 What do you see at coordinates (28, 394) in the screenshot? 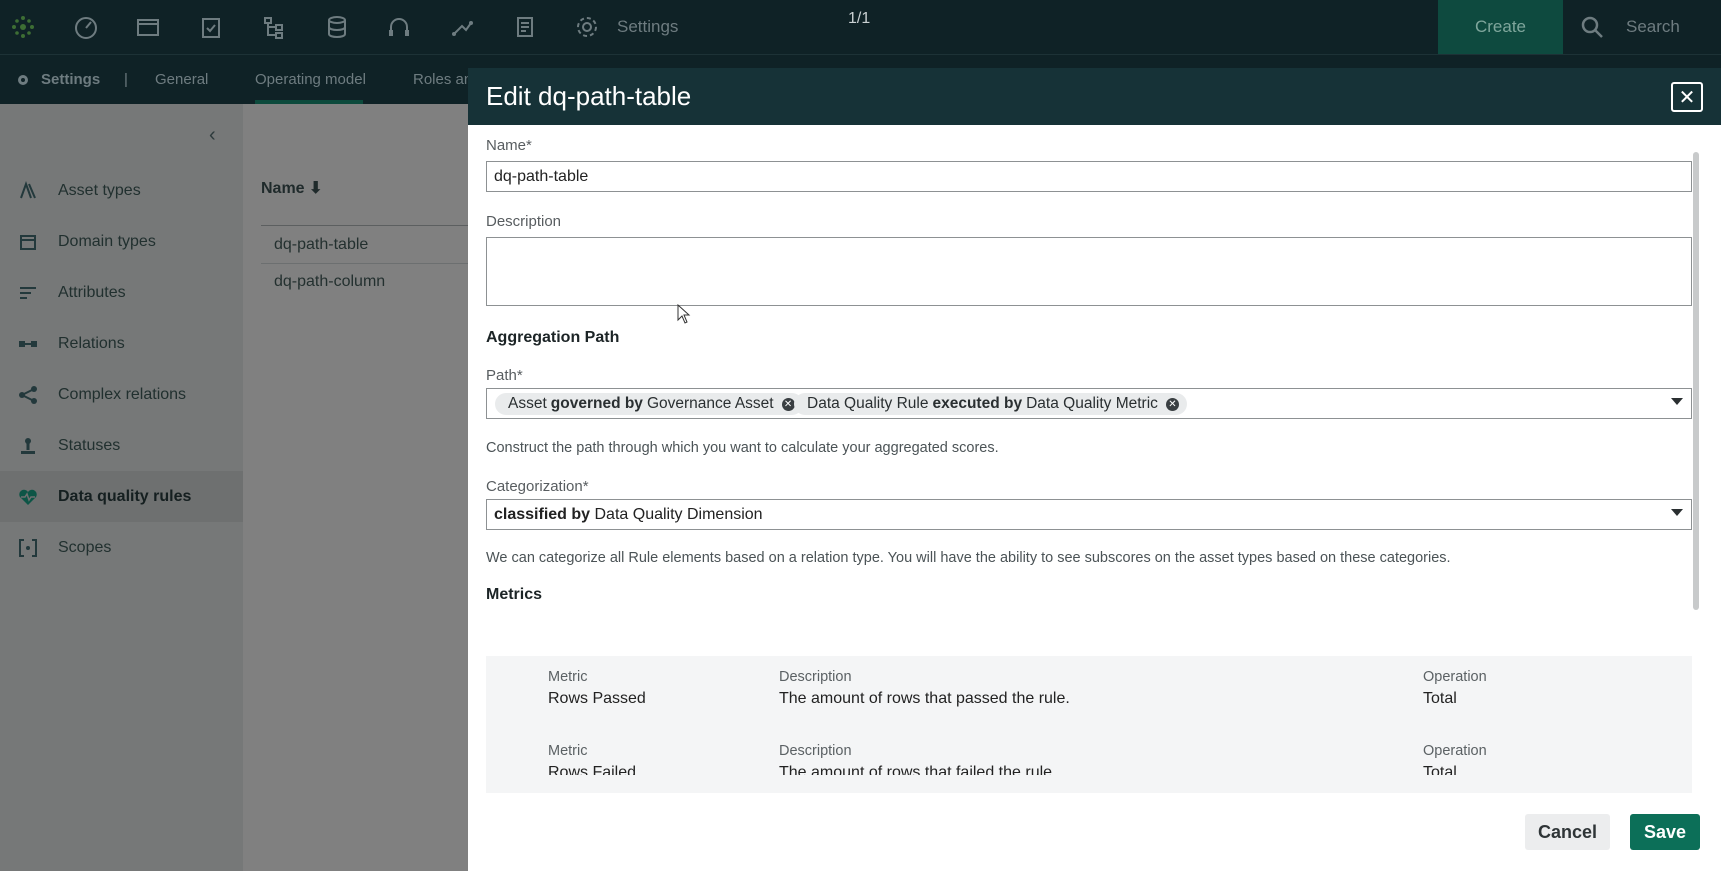
I see `complex-relations-icon` at bounding box center [28, 394].